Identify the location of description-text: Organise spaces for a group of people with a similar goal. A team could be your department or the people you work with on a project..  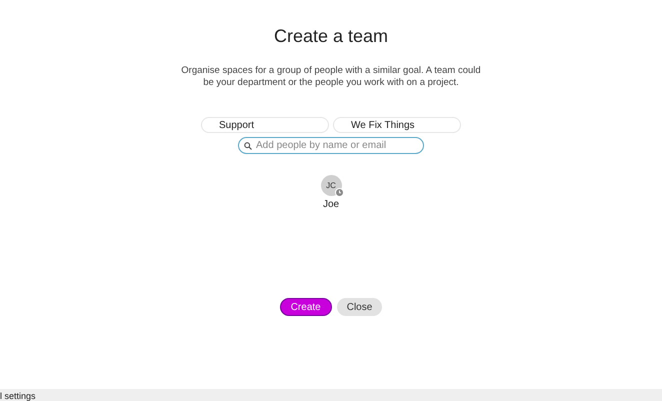
(331, 77).